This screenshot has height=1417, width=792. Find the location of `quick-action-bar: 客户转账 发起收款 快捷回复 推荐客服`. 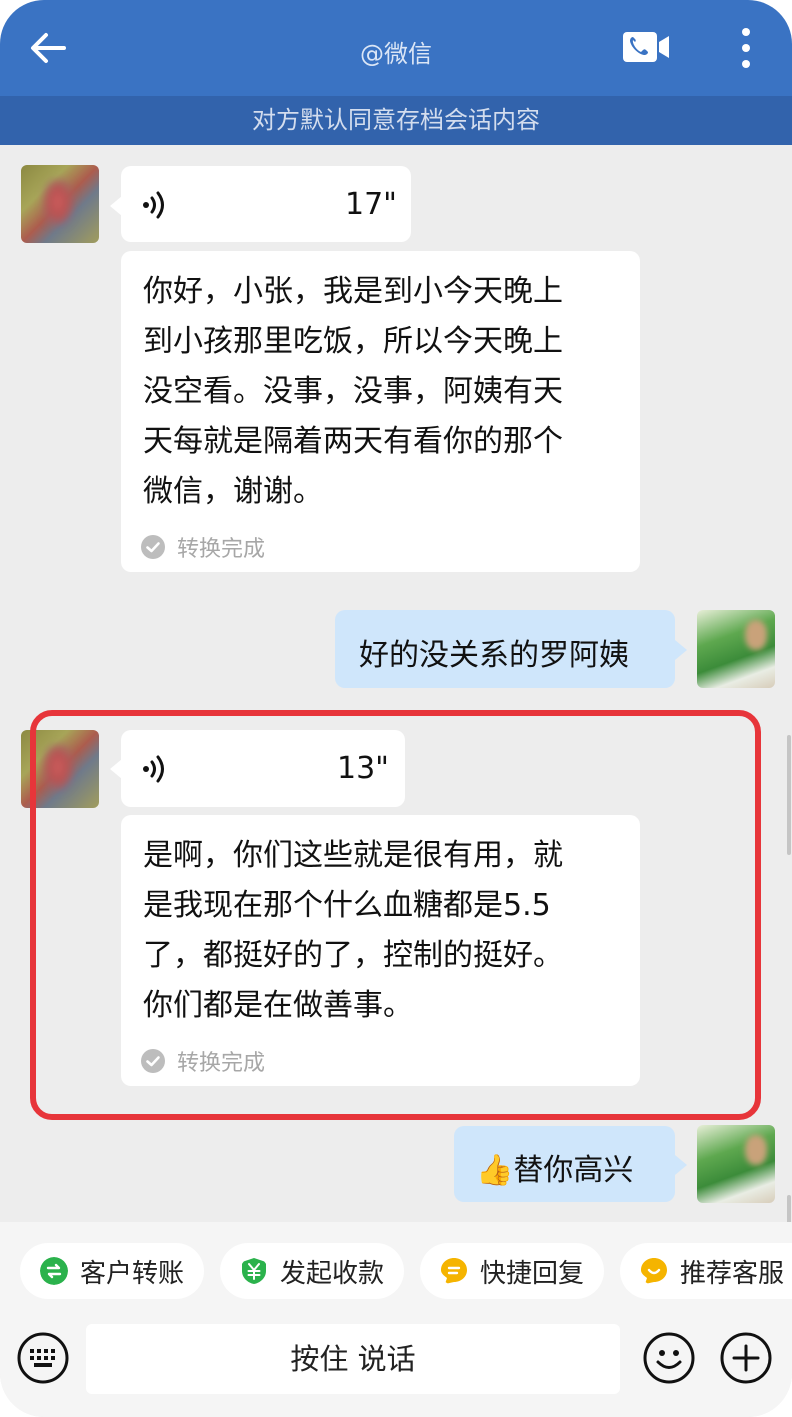

quick-action-bar: 客户转账 发起收款 快捷回复 推荐客服 is located at coordinates (396, 1271).